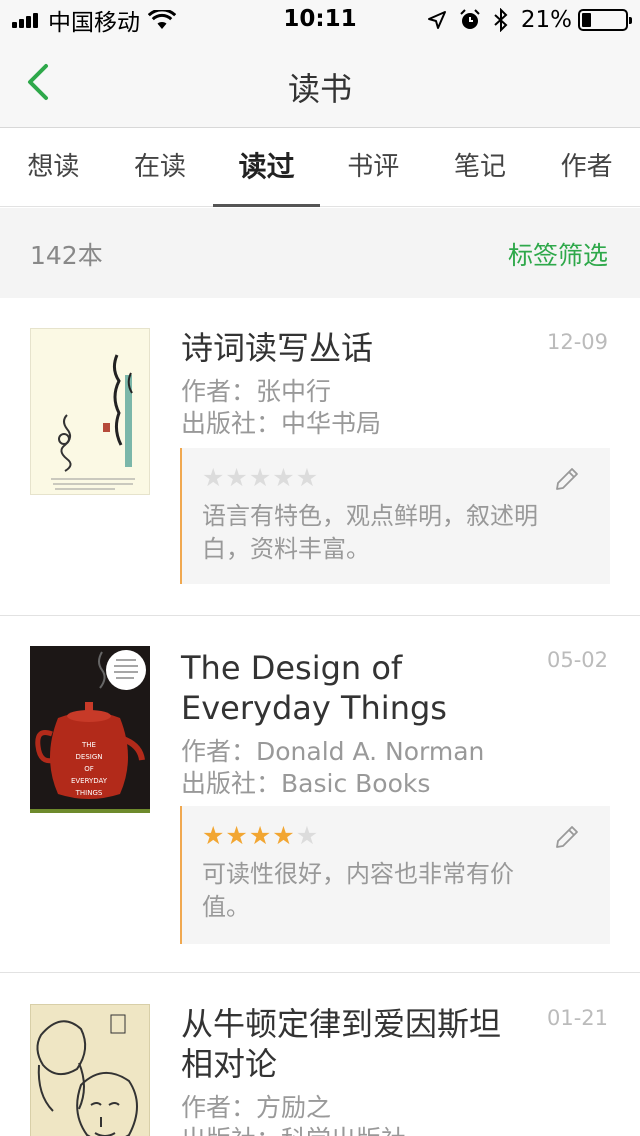 Image resolution: width=640 pixels, height=1136 pixels. I want to click on tab-bar: 想读 在读 读过 书评 笔记 作者, so click(320, 168).